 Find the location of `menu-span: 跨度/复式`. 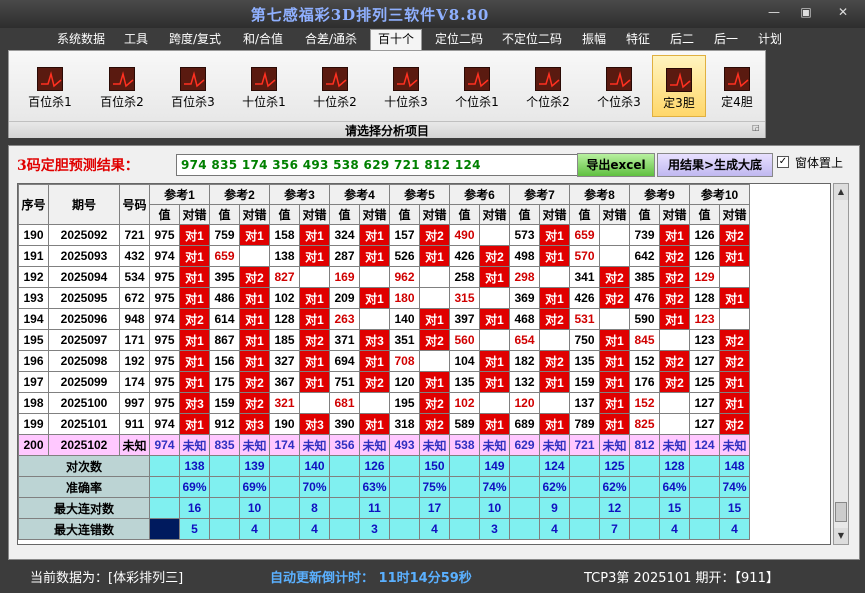

menu-span: 跨度/复式 is located at coordinates (195, 39).